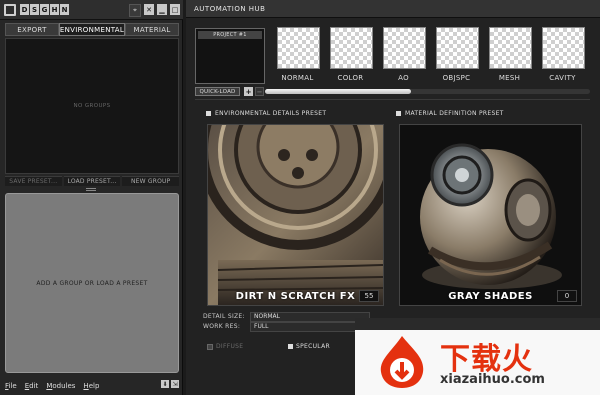 The image size is (600, 395). I want to click on tab-environmental: ENVIRONMENTAL, so click(92, 29).